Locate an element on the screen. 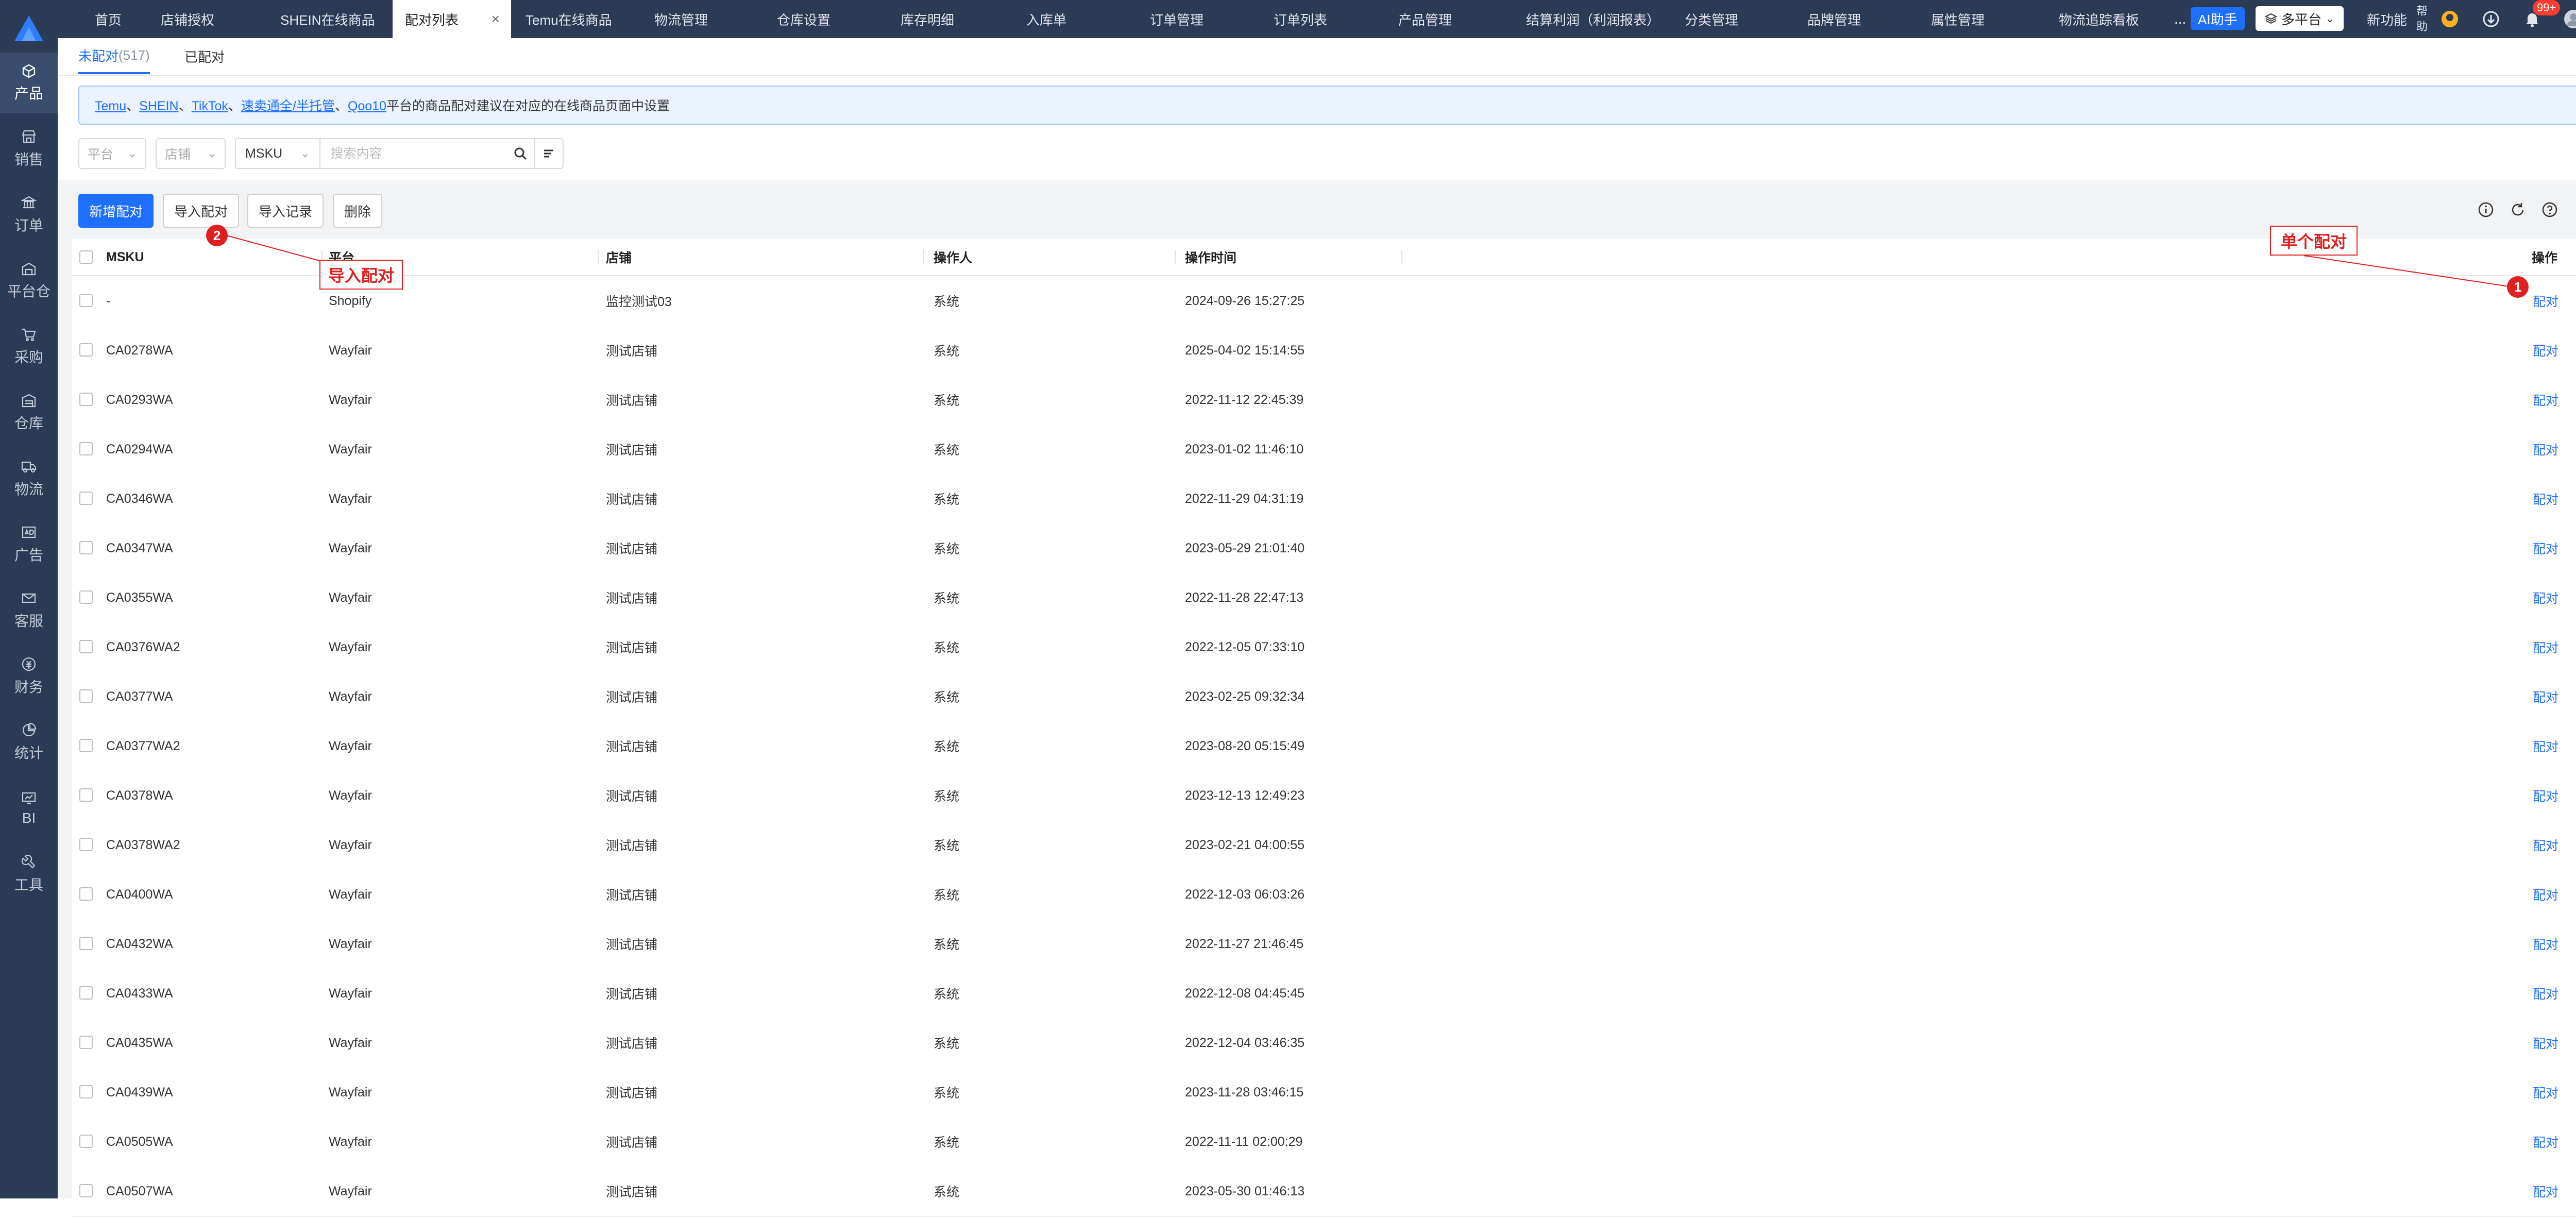  annotation-import-pair: 导入配对 is located at coordinates (361, 275).